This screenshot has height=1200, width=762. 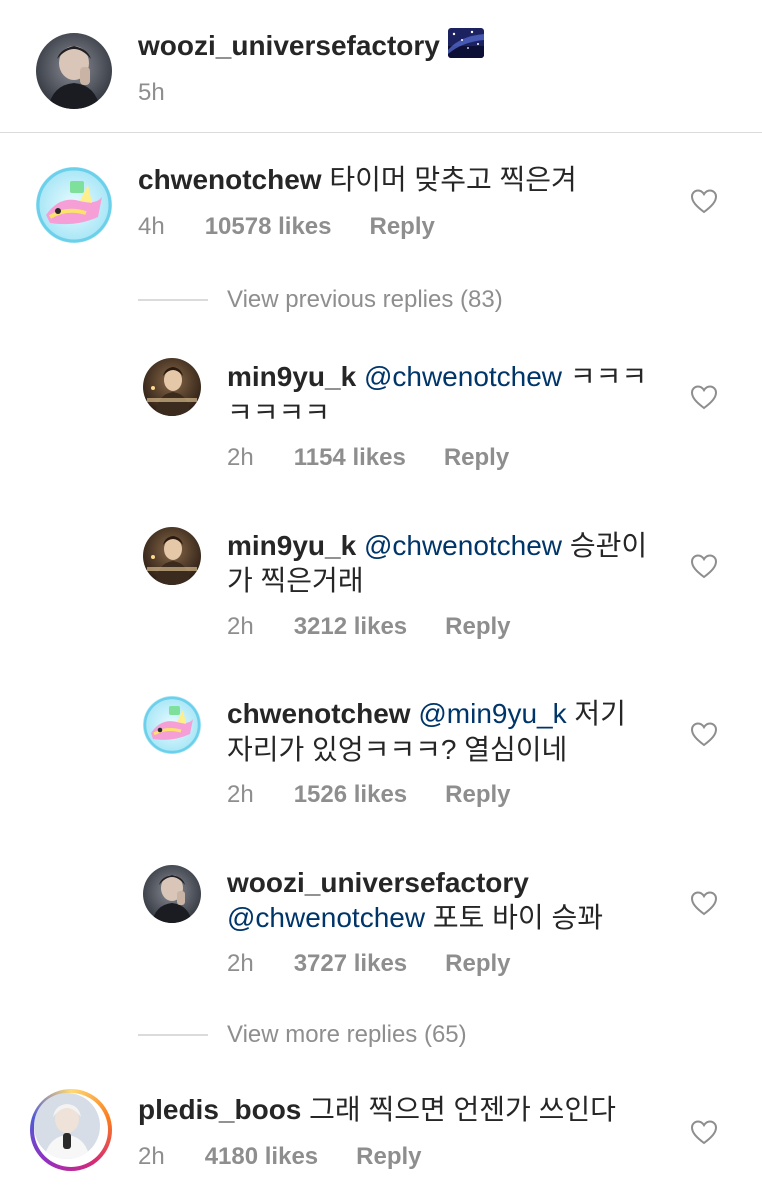 I want to click on comment-meta: 4h 10578 likes Reply, so click(x=286, y=227).